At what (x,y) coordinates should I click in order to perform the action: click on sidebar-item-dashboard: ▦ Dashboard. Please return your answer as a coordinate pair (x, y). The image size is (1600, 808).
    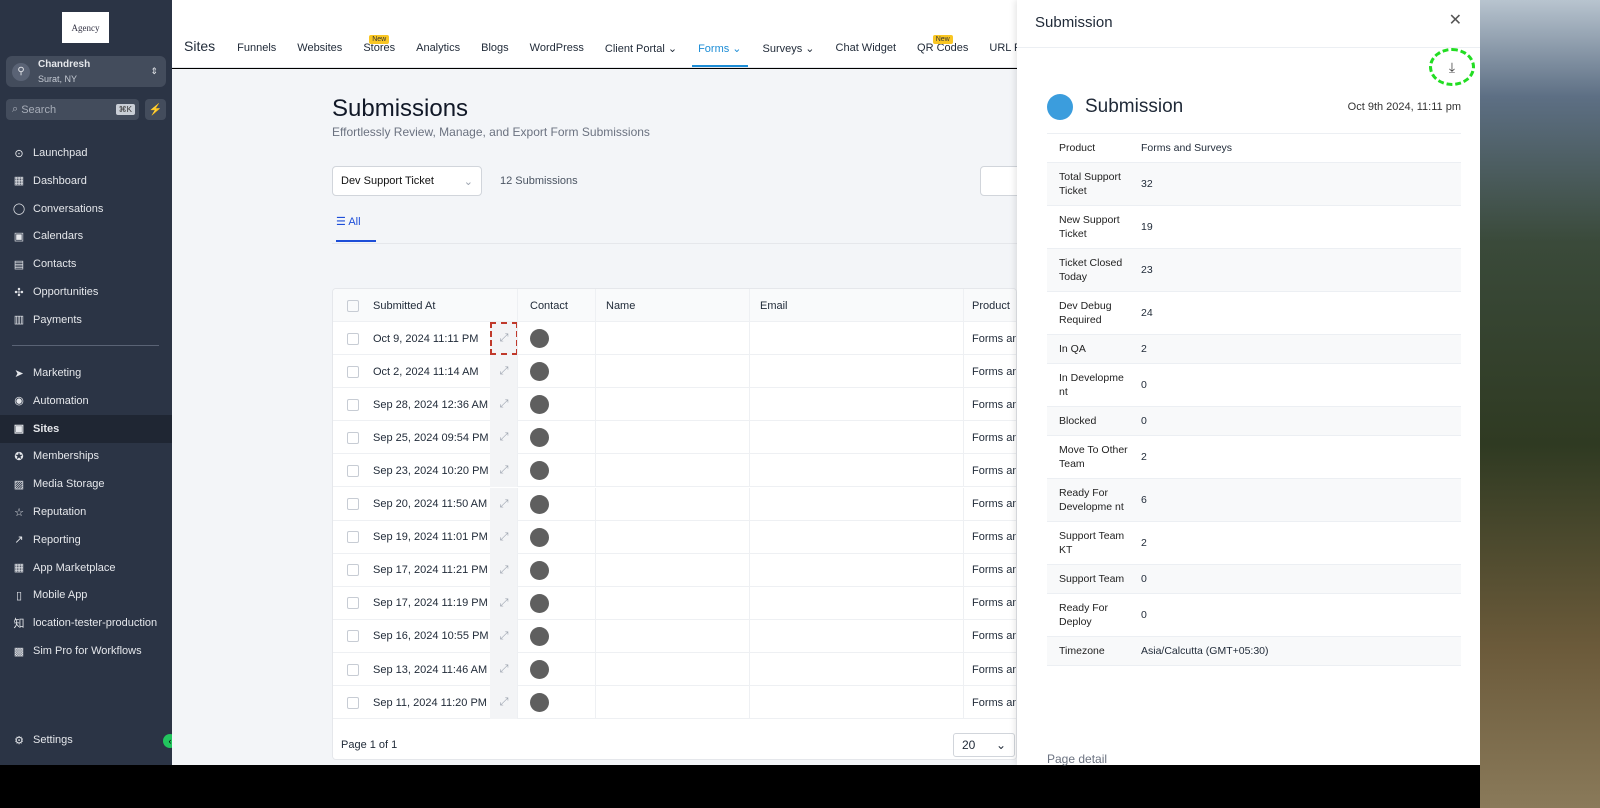
    Looking at the image, I should click on (86, 181).